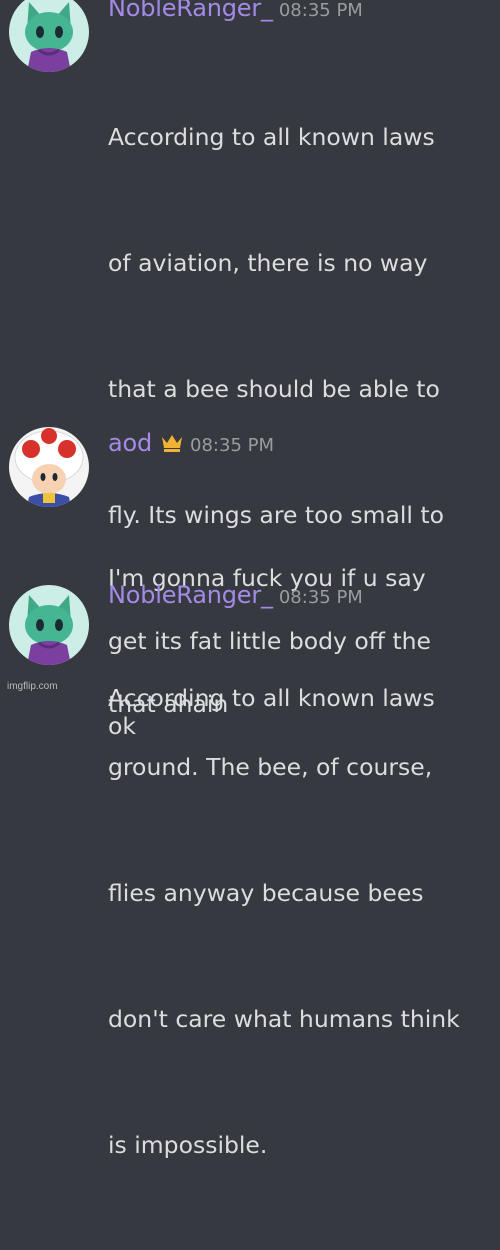 The width and height of the screenshot is (500, 1250). Describe the element at coordinates (32, 686) in the screenshot. I see `imgflip-watermark: imgflip.com` at that location.